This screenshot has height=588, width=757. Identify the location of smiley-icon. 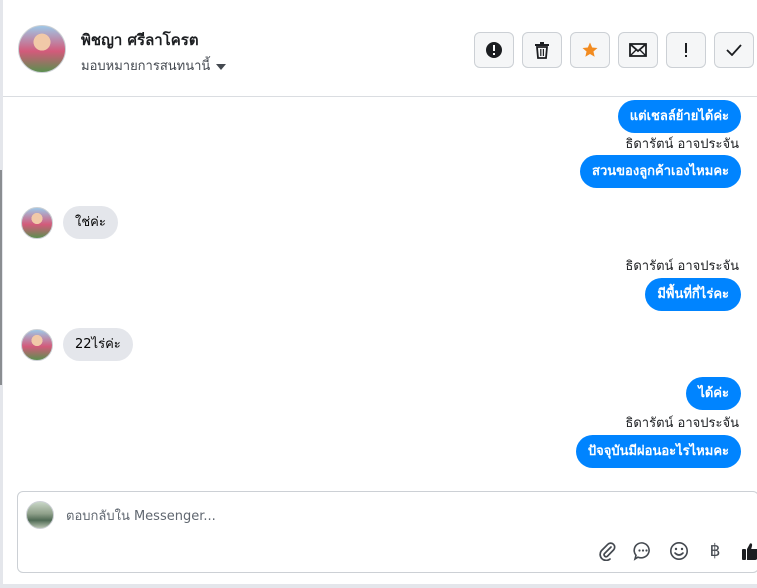
(679, 551).